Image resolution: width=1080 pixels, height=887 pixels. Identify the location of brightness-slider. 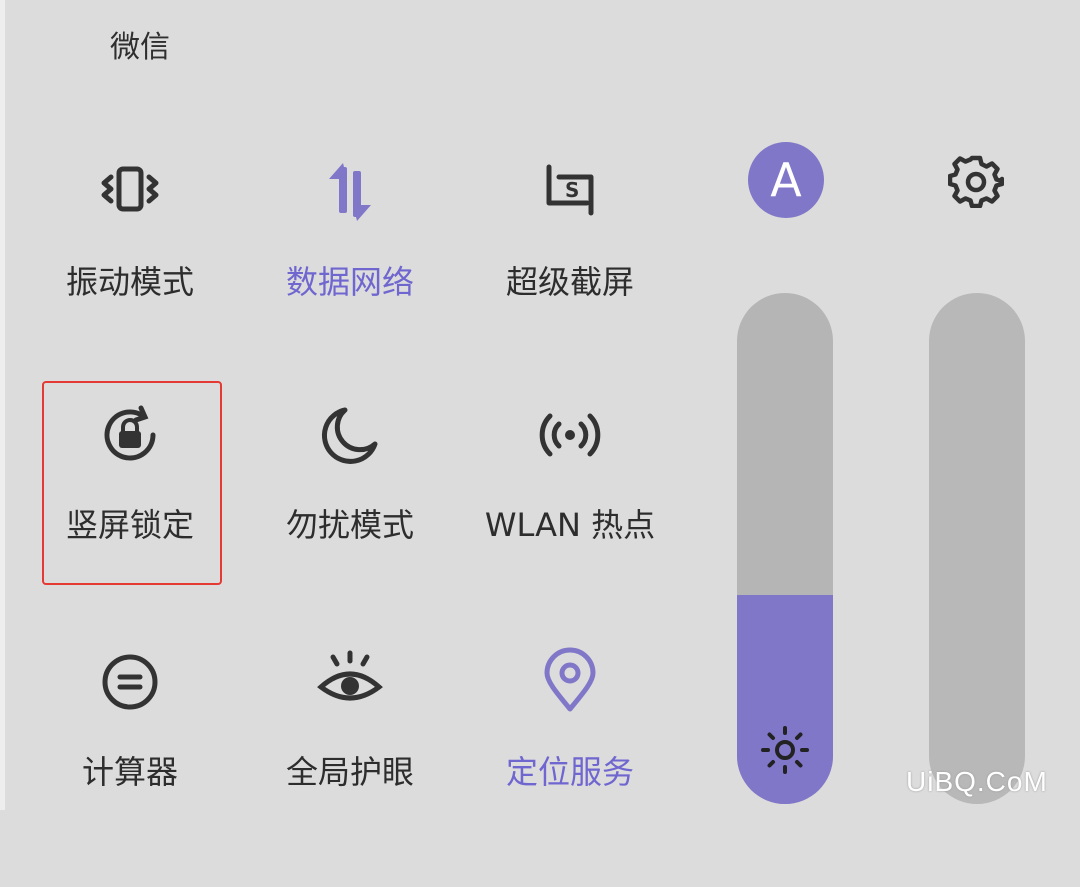
(785, 548).